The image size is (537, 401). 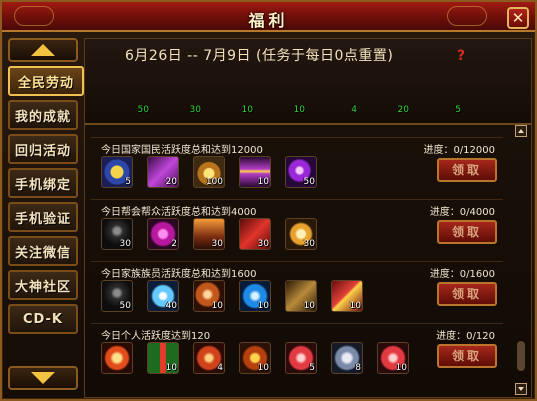 I want to click on gold-coin-icon: 100, so click(x=209, y=172).